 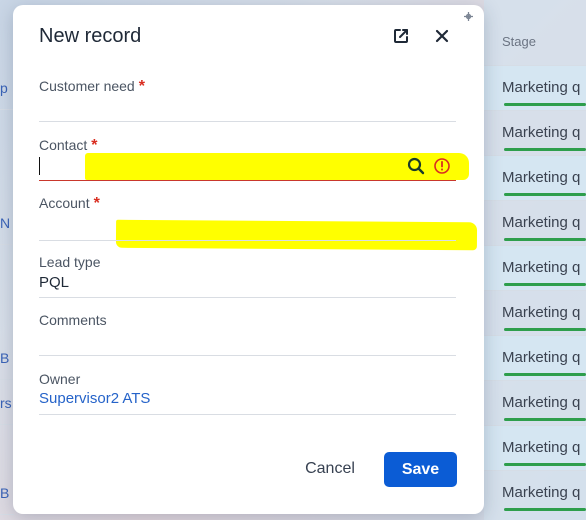 I want to click on save-button: Save, so click(x=420, y=469).